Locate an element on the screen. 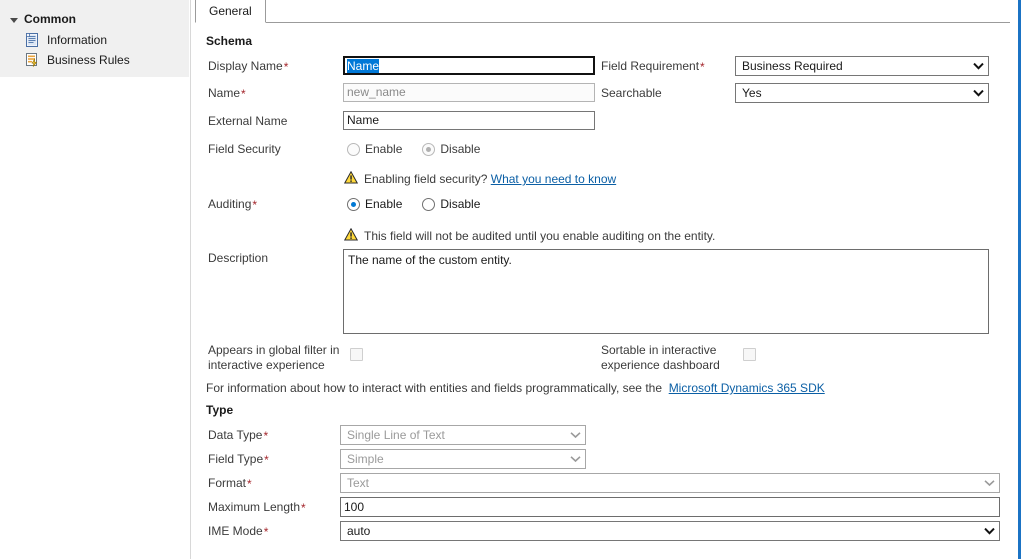  auditing-radio-group: Enable Disable is located at coordinates (423, 204).